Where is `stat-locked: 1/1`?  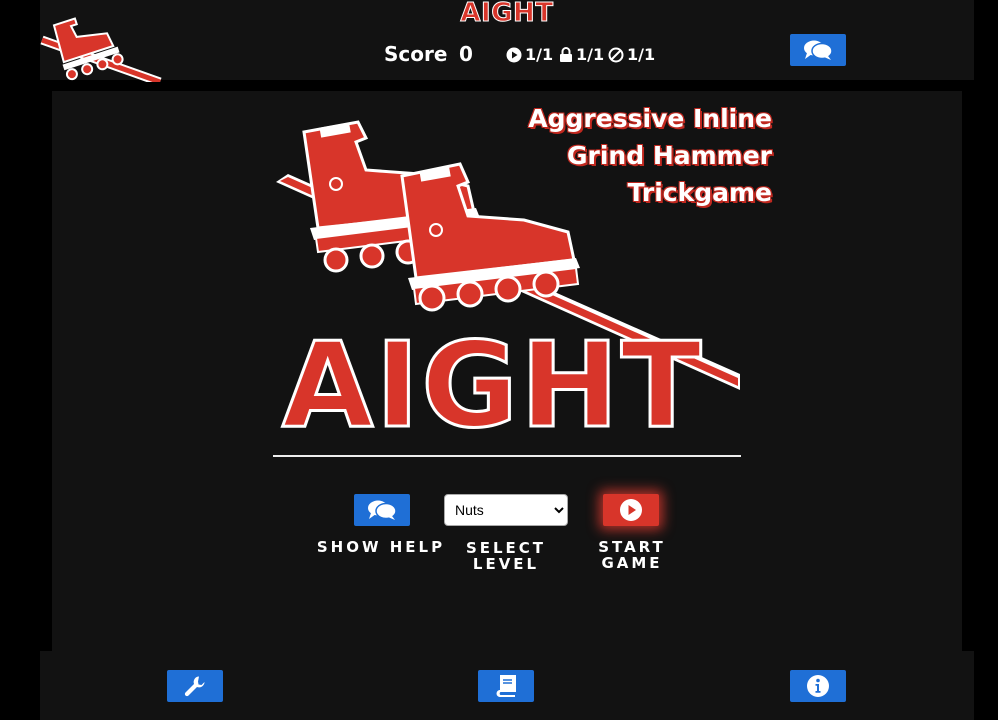 stat-locked: 1/1 is located at coordinates (581, 54).